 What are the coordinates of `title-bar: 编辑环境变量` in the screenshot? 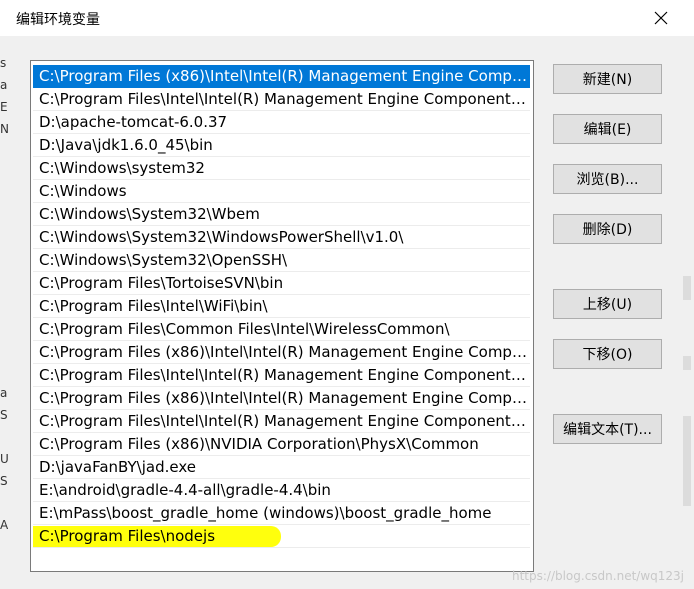 It's located at (347, 18).